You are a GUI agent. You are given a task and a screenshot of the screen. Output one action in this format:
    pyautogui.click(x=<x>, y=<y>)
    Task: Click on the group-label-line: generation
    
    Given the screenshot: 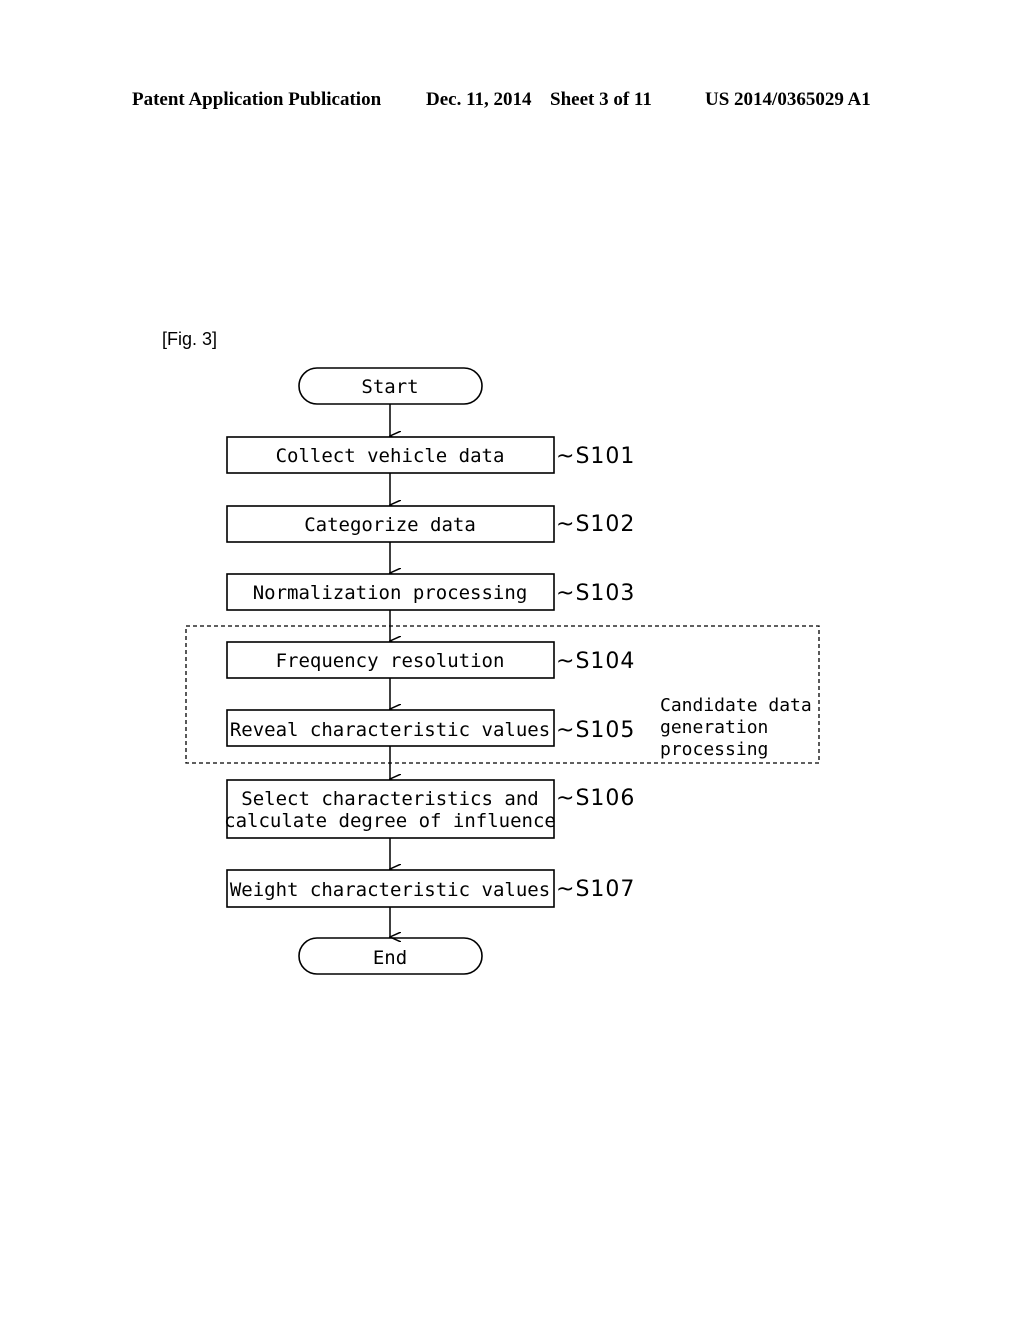 What is the action you would take?
    pyautogui.click(x=714, y=727)
    